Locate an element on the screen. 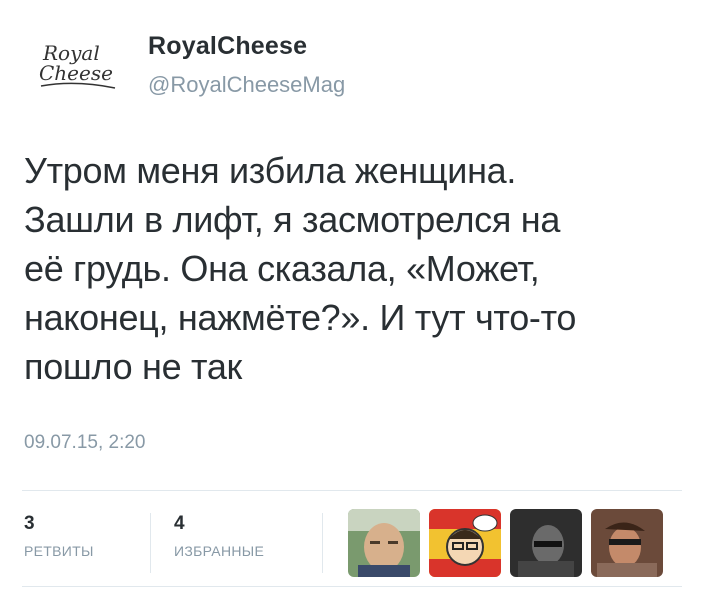 The image size is (701, 590). retweets-label: РЕТВИТЫ is located at coordinates (59, 551).